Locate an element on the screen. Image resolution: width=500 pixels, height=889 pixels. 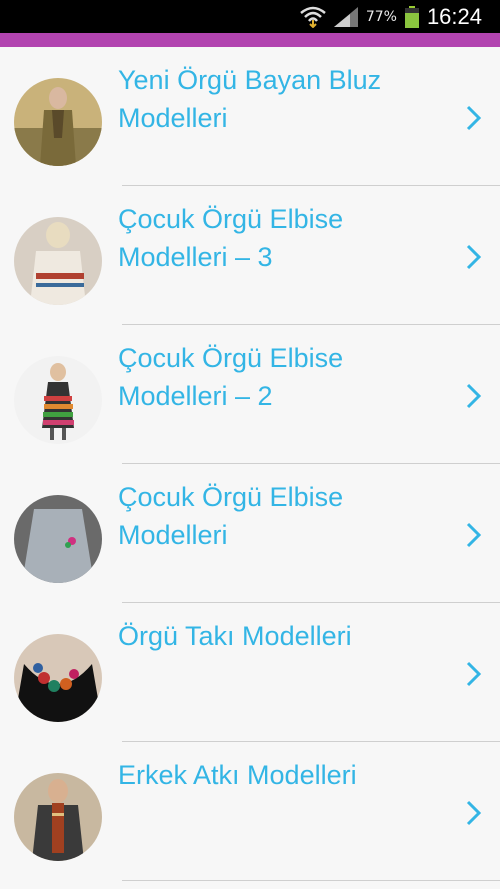
item-title: Erkek Atkı Modelleri is located at coordinates (237, 775).